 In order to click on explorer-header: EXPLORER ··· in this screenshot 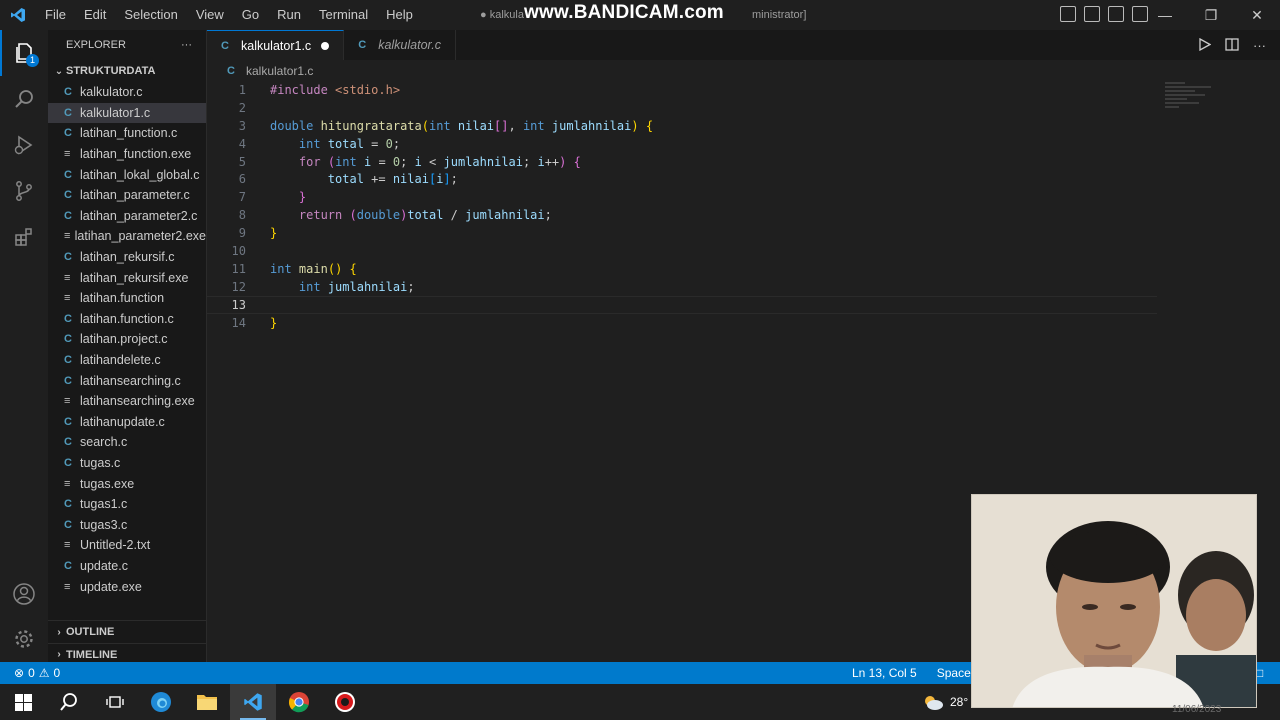, I will do `click(127, 45)`.